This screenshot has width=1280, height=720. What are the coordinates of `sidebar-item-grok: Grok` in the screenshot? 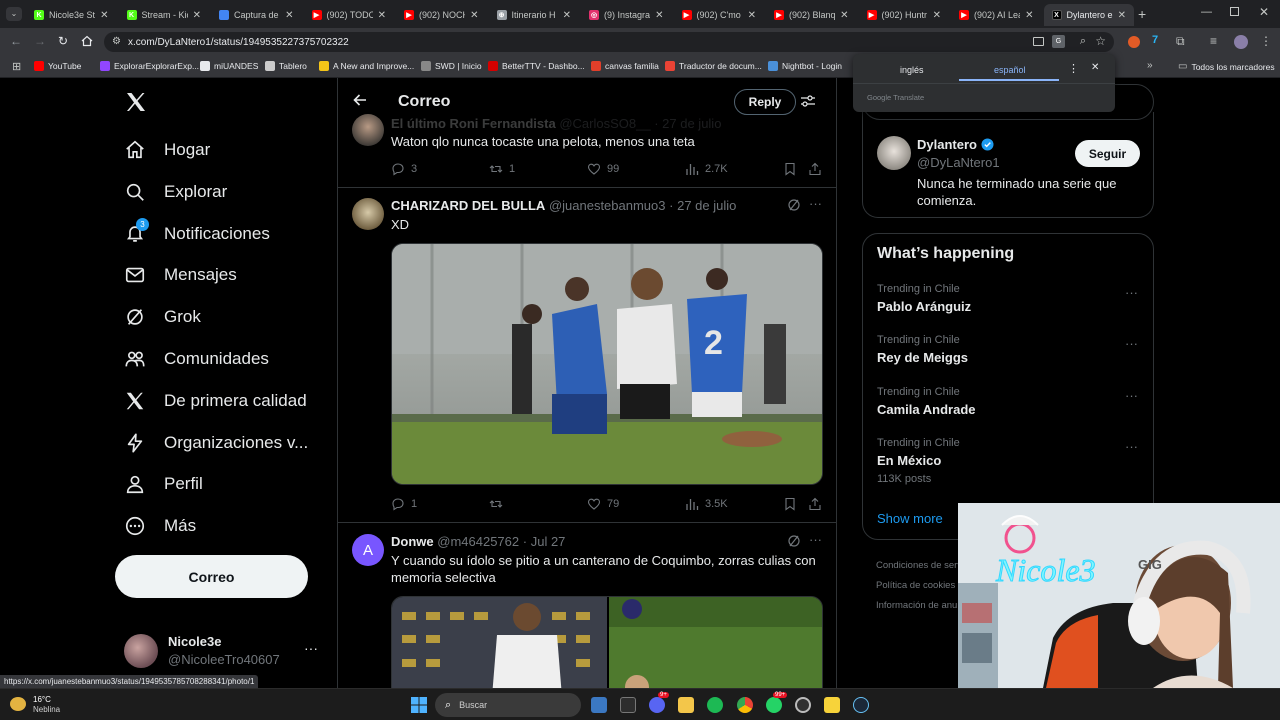 It's located at (162, 317).